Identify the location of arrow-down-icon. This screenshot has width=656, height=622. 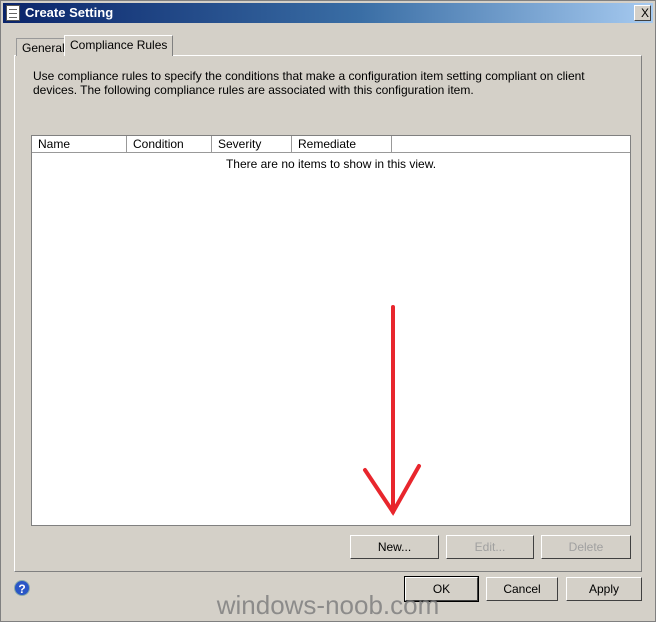
(392, 410).